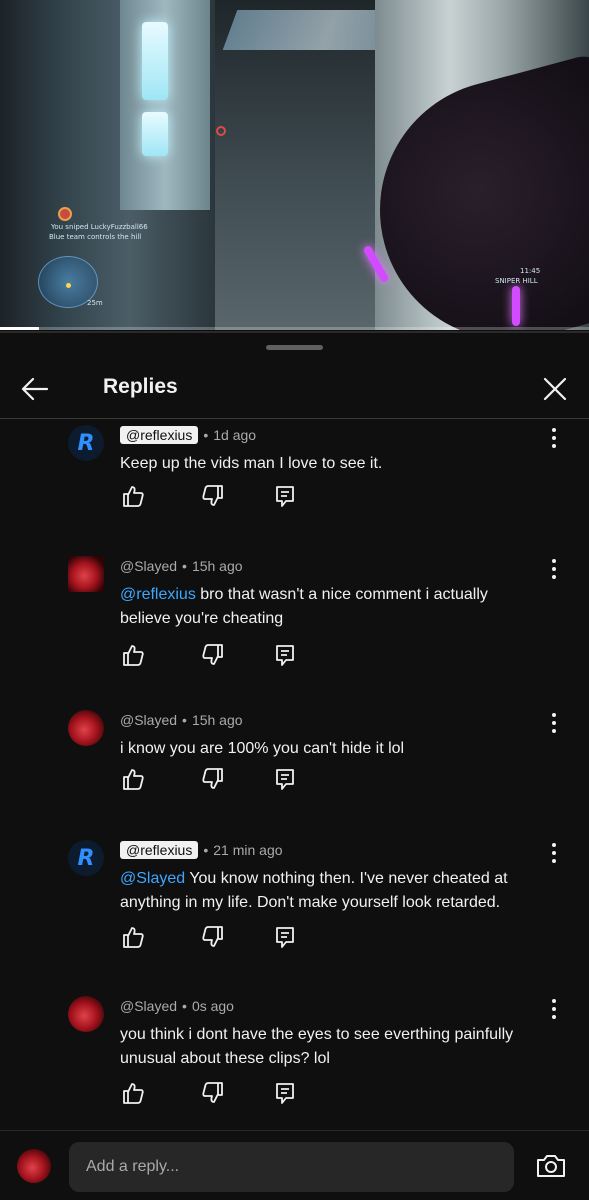  I want to click on video-scene-weapon-glow, so click(516, 306).